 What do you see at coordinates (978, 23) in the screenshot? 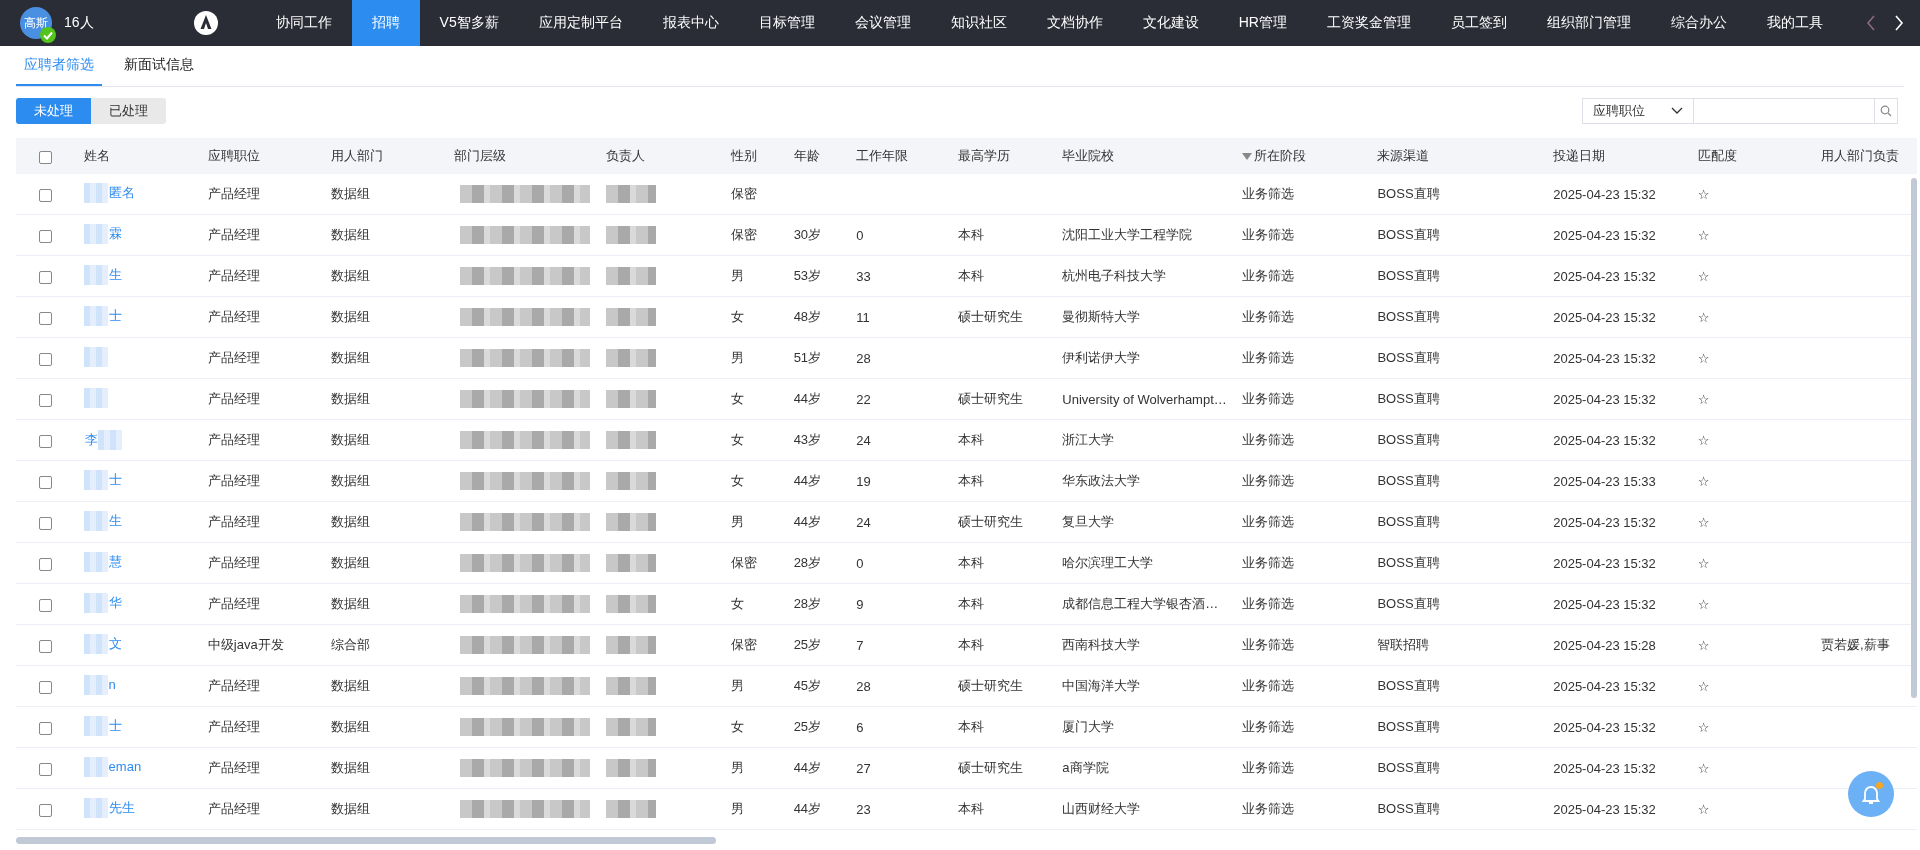
I see `nav-tab: 知识社区` at bounding box center [978, 23].